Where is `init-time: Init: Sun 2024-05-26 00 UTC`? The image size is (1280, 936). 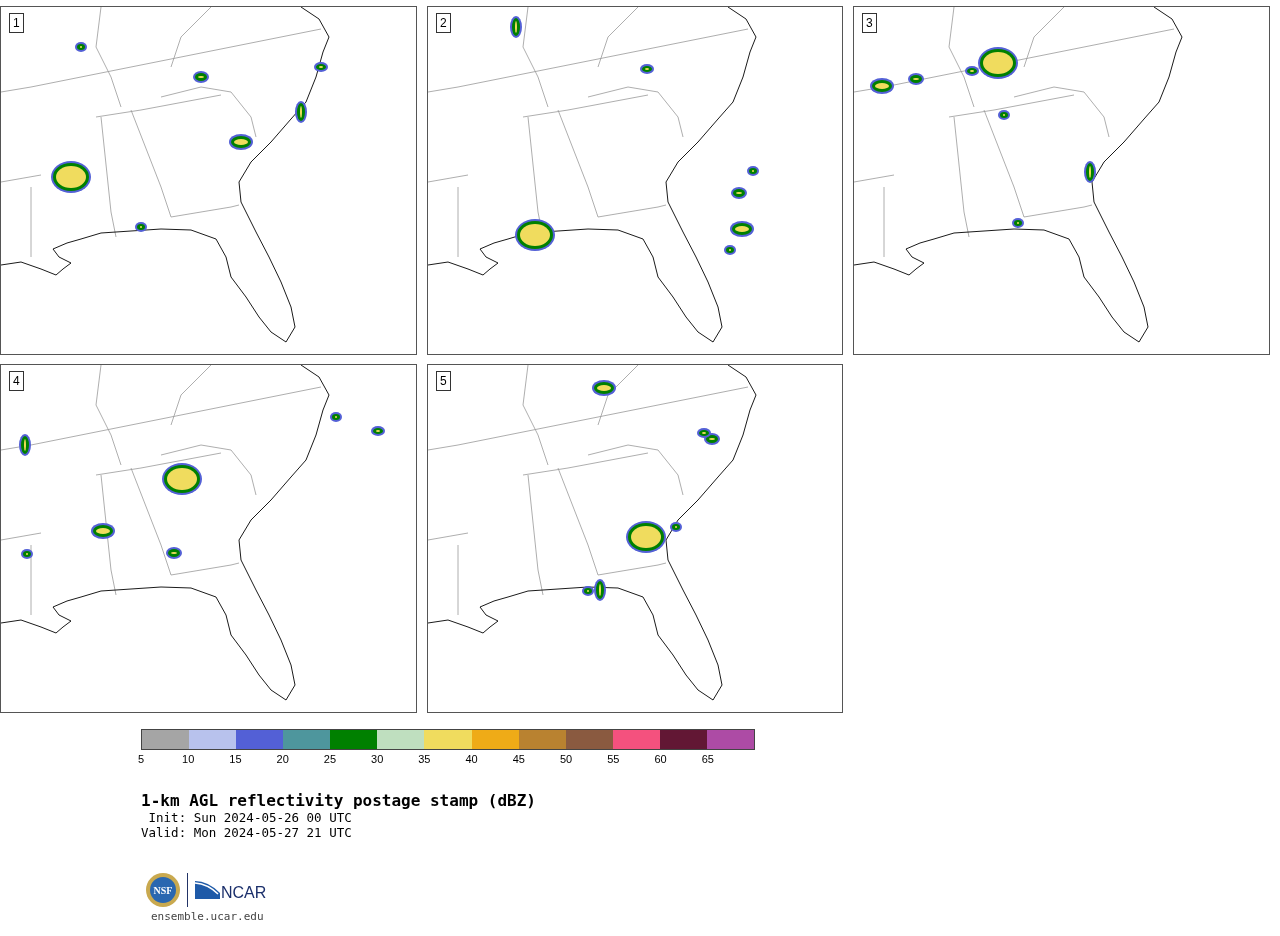 init-time: Init: Sun 2024-05-26 00 UTC is located at coordinates (250, 817).